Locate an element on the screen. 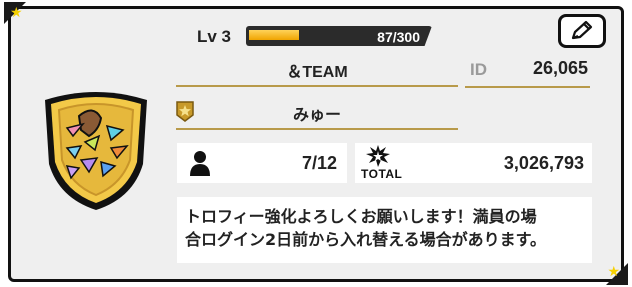 This screenshot has height=287, width=632. star-icon-top-left: ★ is located at coordinates (16, 13).